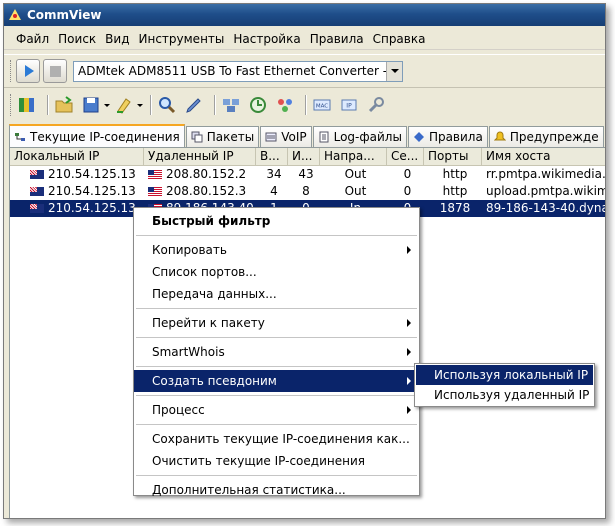 The width and height of the screenshot is (615, 526). I want to click on hostname-cell: upload.pmtpa.wikime, so click(546, 191).